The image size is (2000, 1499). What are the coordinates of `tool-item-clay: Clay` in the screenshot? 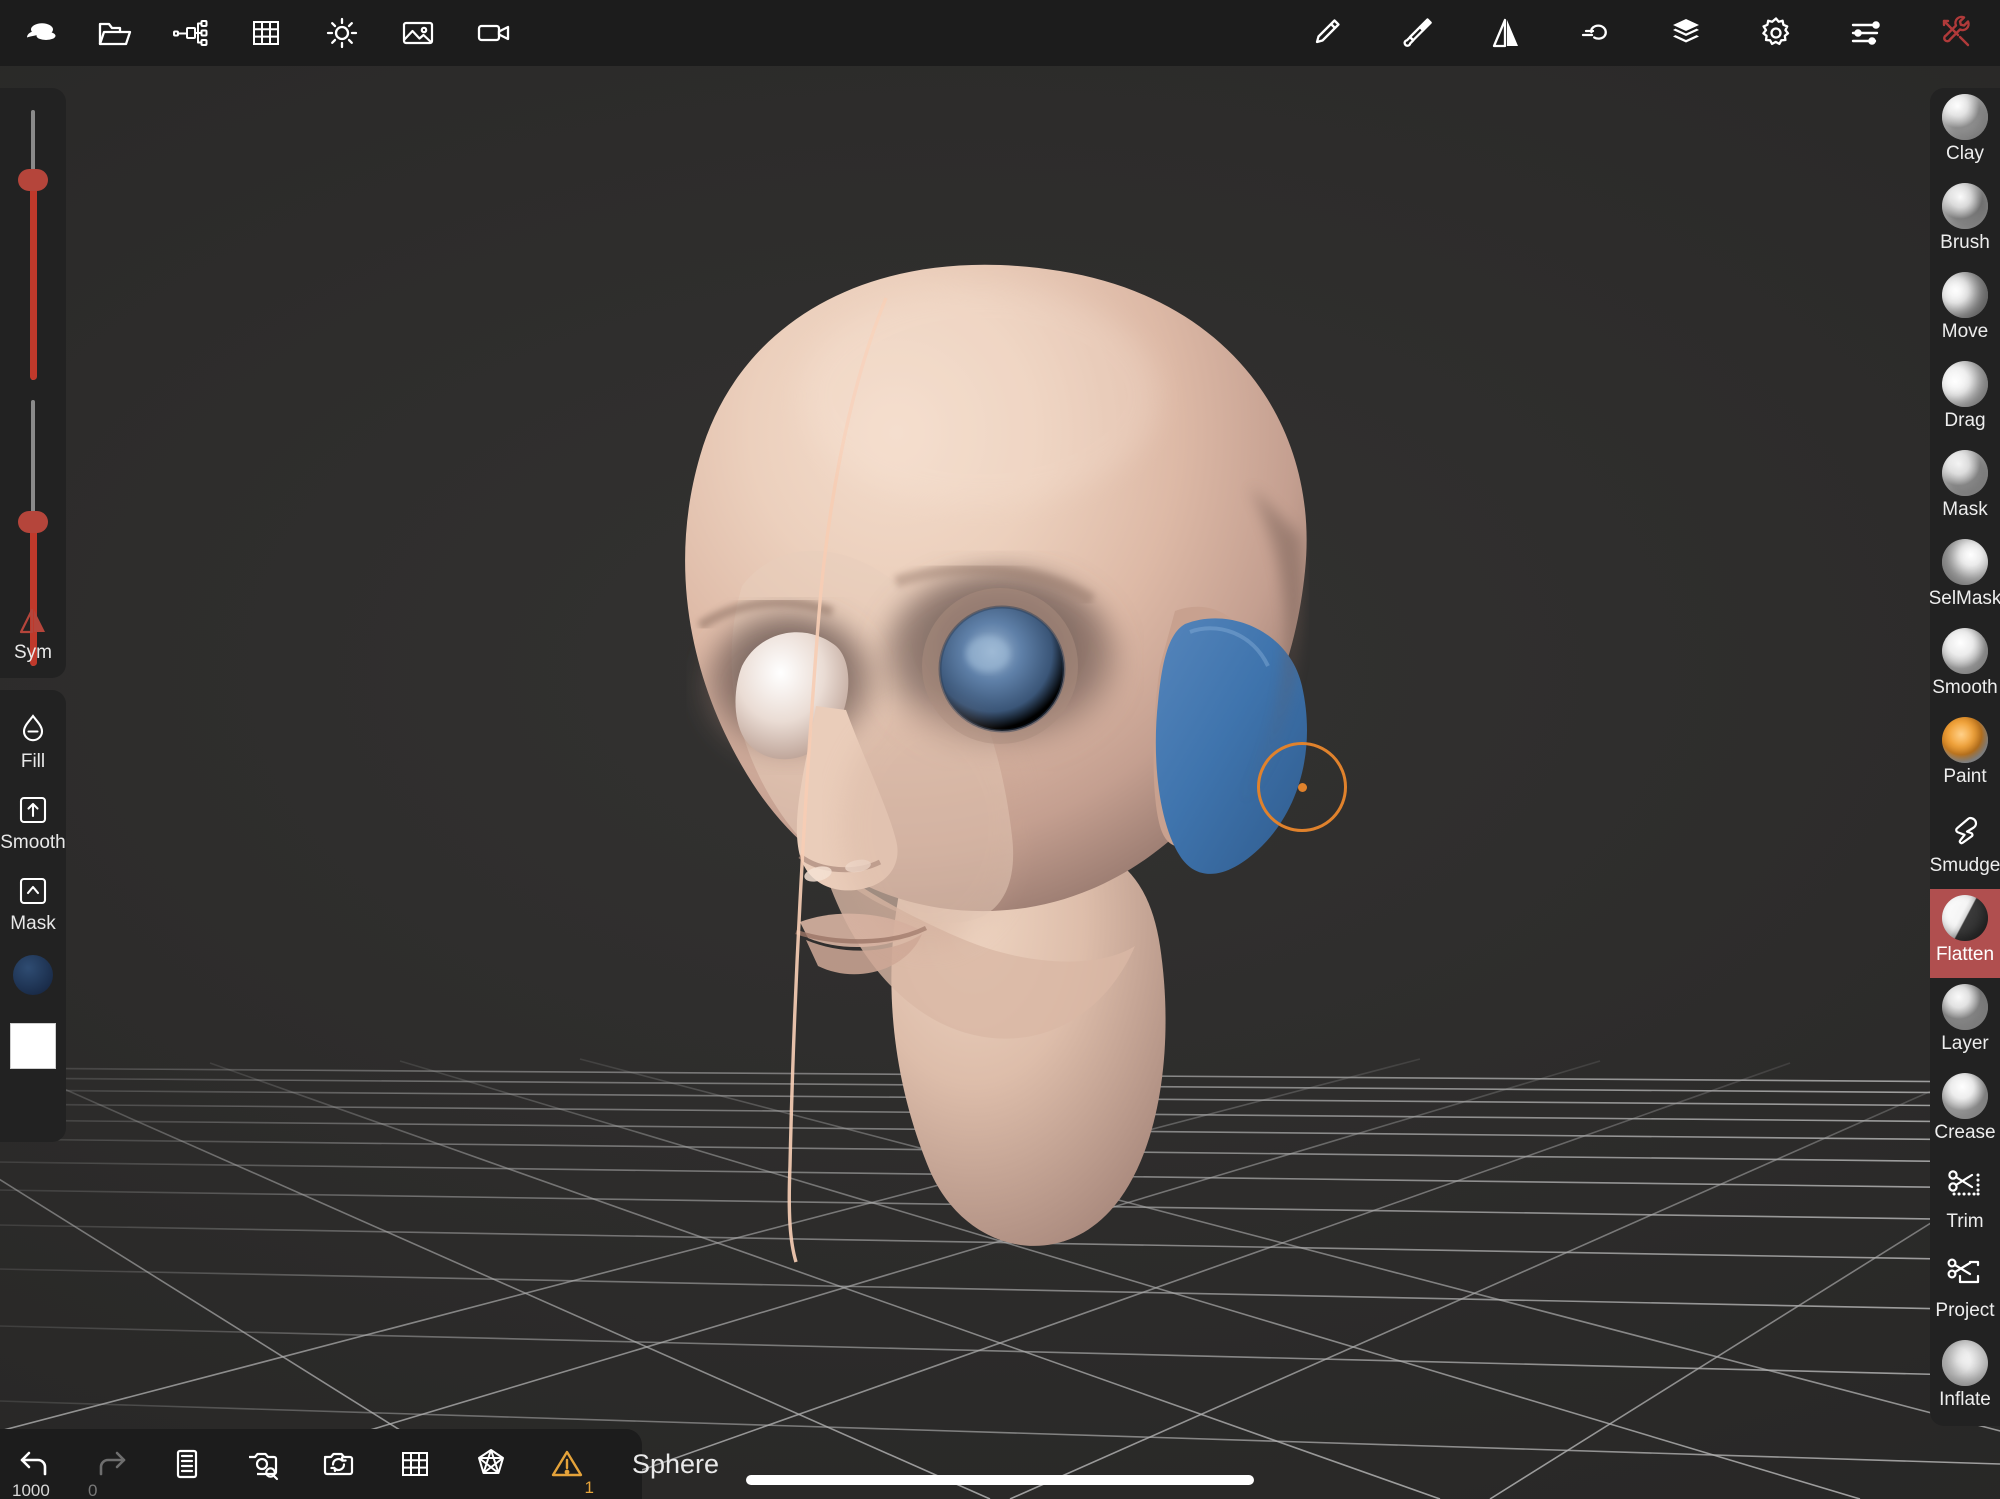 It's located at (1965, 132).